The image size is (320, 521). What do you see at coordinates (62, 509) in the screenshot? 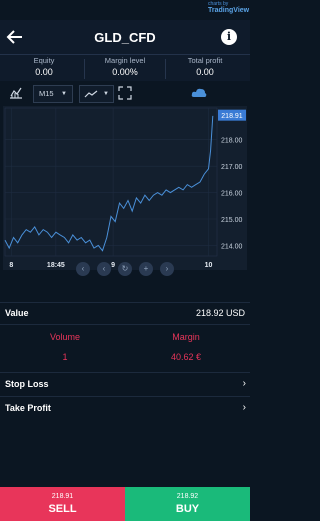
I see `sell-label: SELL` at bounding box center [62, 509].